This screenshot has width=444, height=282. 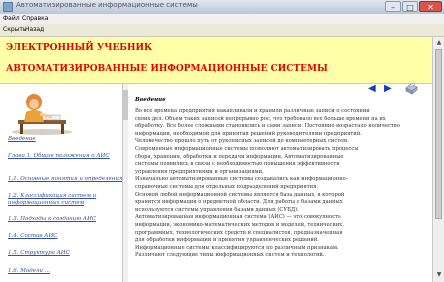 I want to click on forward-arrow-icon: ▶, so click(x=388, y=89).